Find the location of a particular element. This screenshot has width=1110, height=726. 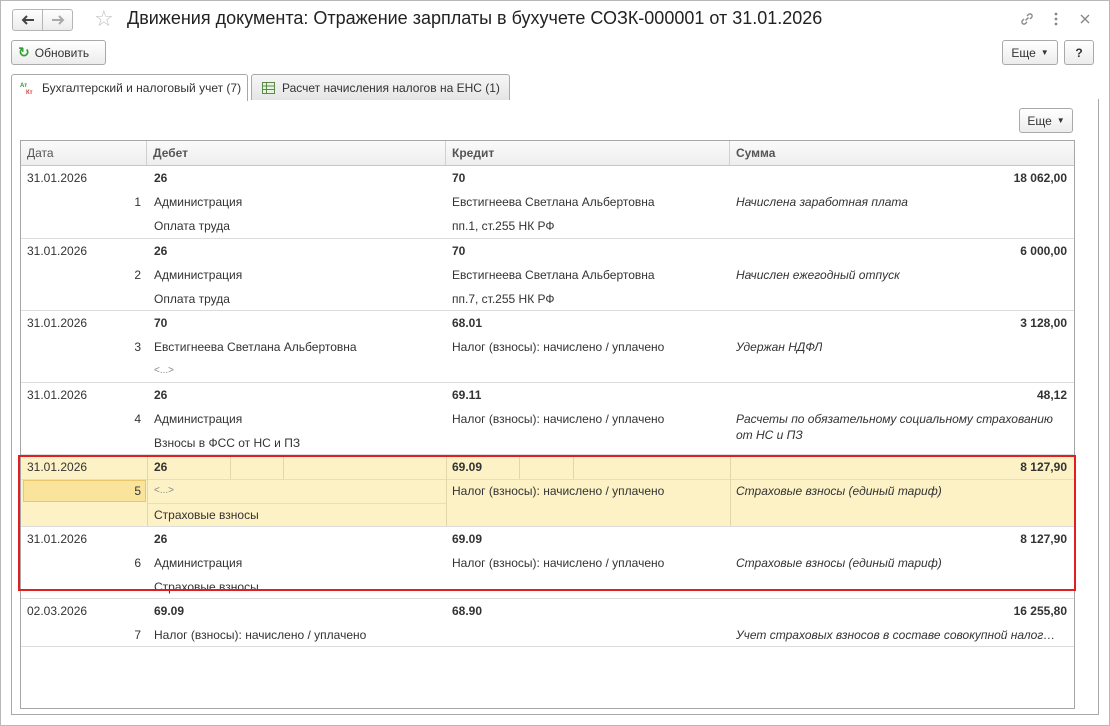

row-amount: 48,12 is located at coordinates (1051, 395).